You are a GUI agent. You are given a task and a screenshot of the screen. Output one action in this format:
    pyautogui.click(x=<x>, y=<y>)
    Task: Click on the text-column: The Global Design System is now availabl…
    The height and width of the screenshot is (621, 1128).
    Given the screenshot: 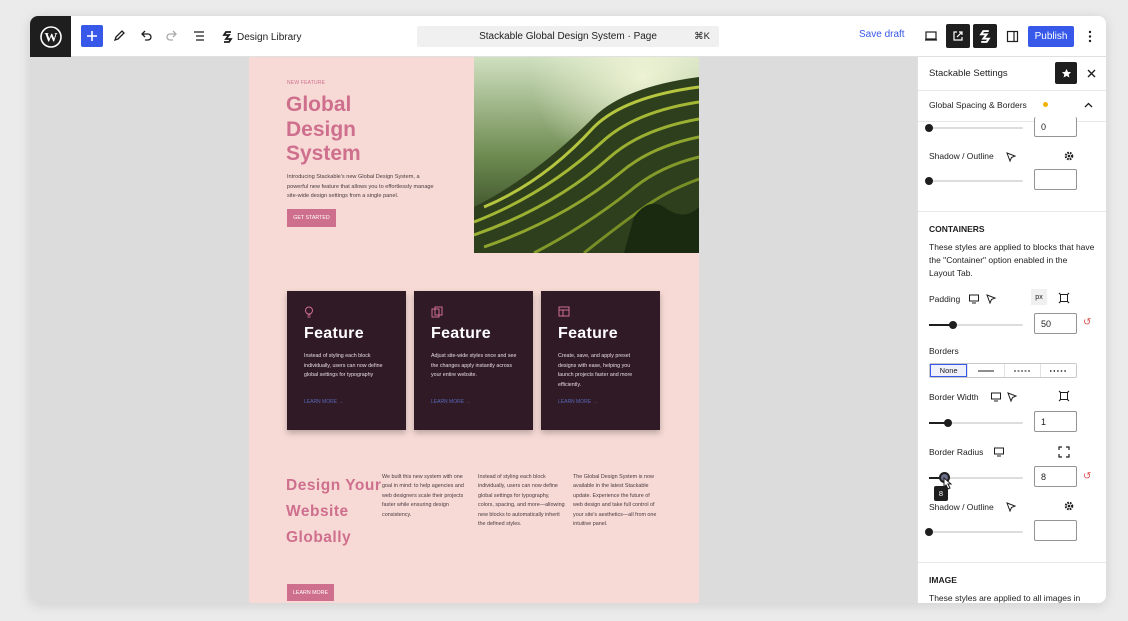 What is the action you would take?
    pyautogui.click(x=617, y=501)
    